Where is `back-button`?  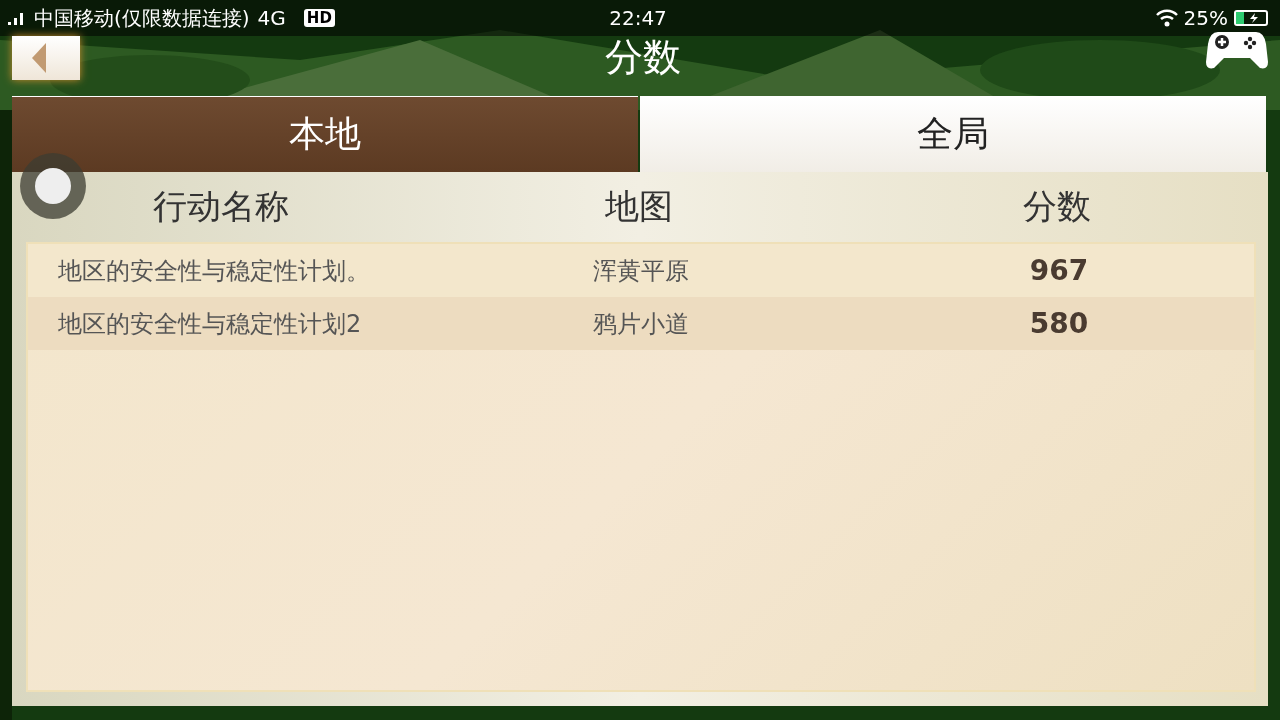
back-button is located at coordinates (46, 58).